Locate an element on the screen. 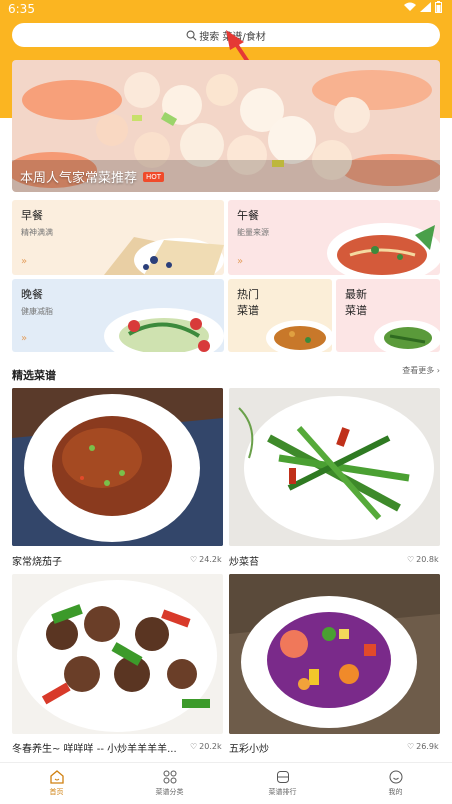 The image size is (452, 804). category-subtitle: 精神满满 is located at coordinates (37, 232).